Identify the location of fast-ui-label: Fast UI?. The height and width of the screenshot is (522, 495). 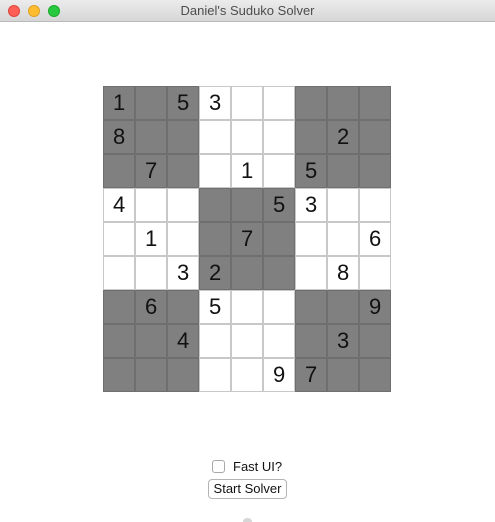
(258, 466).